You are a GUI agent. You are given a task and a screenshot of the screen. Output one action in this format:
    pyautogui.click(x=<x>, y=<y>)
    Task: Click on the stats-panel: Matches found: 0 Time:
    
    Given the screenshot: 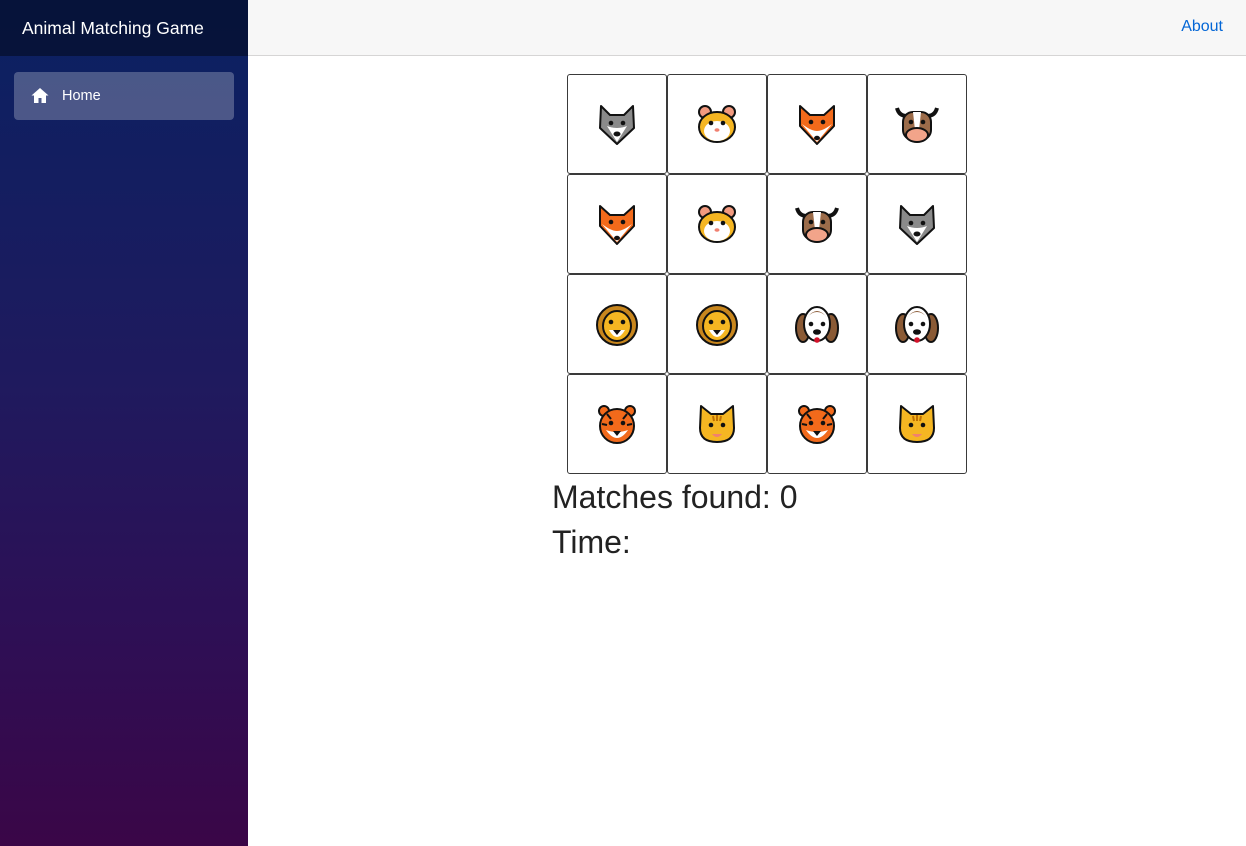 What is the action you would take?
    pyautogui.click(x=674, y=520)
    